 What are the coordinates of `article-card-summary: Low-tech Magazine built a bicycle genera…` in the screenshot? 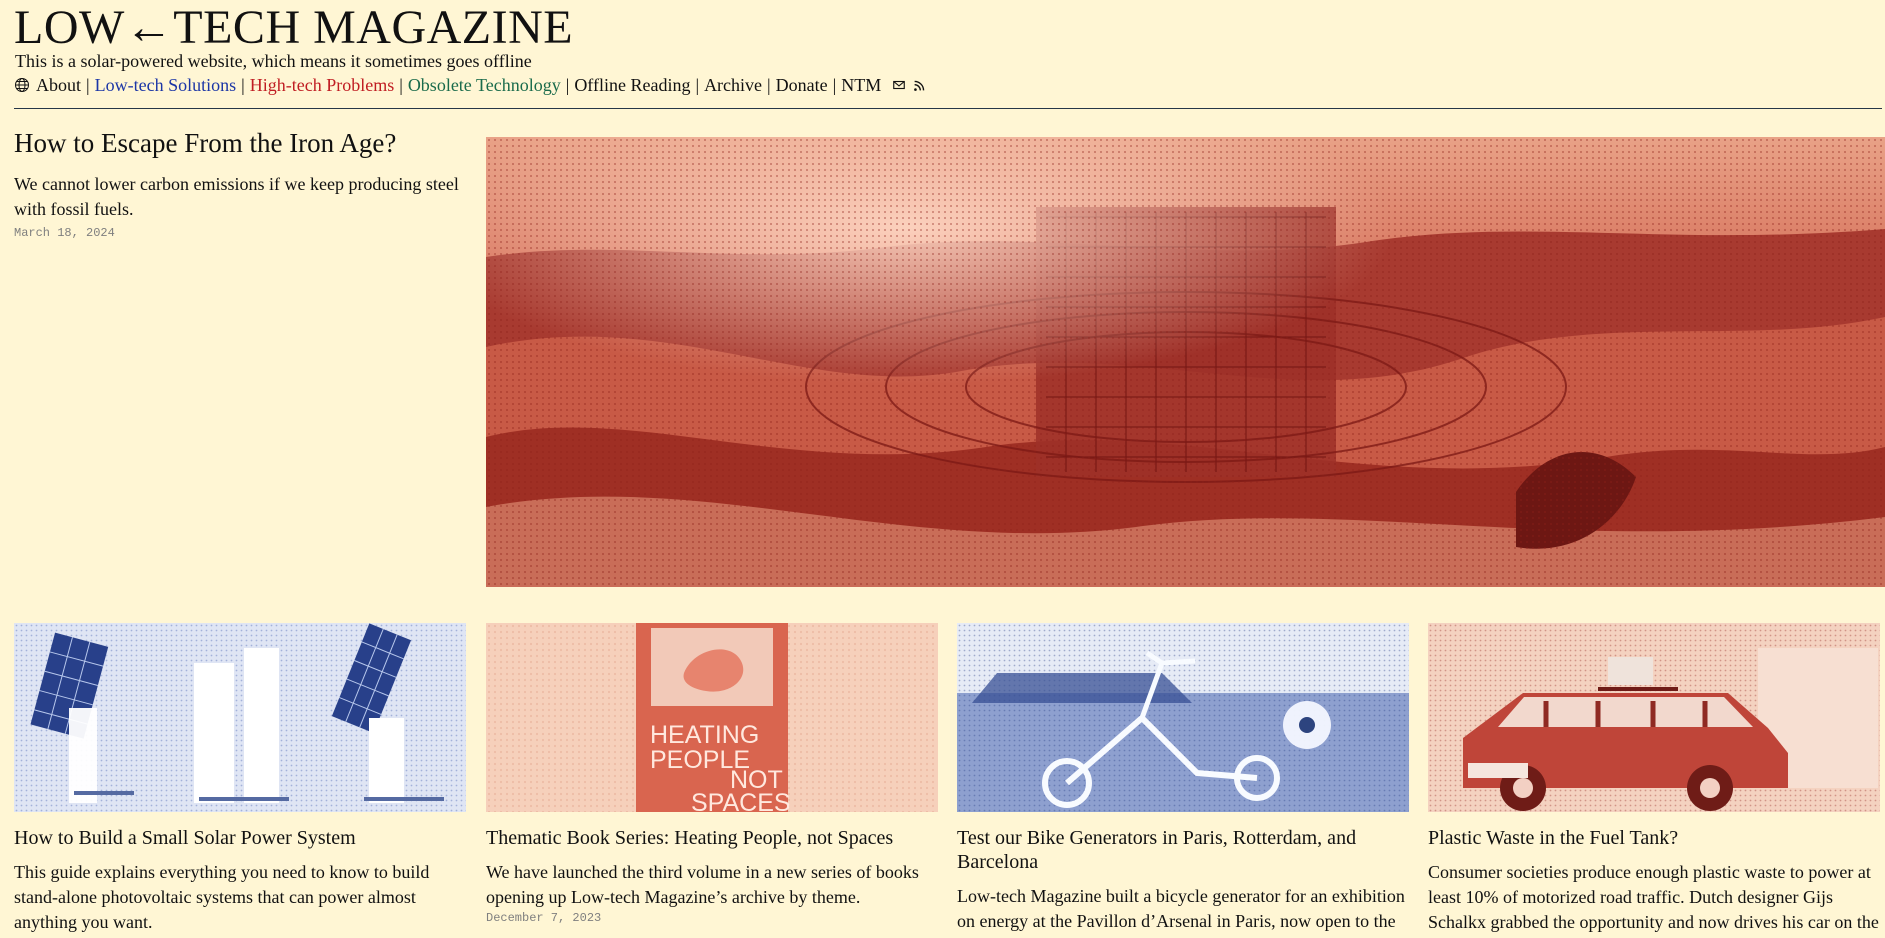 It's located at (1181, 908).